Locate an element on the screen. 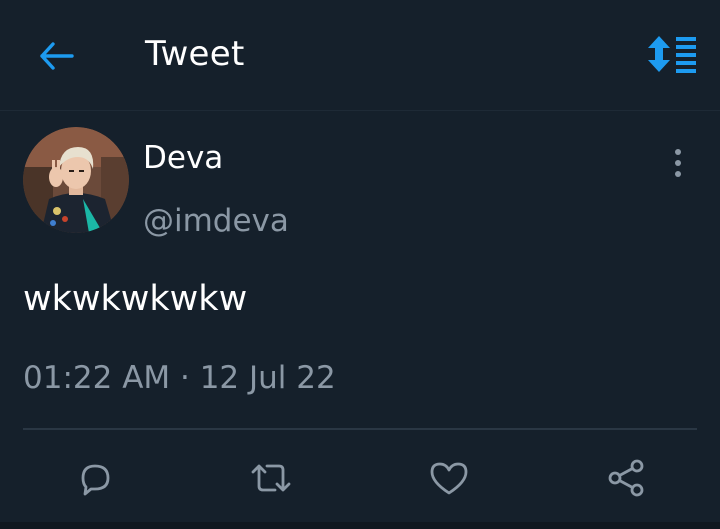  more-options-button is located at coordinates (678, 163).